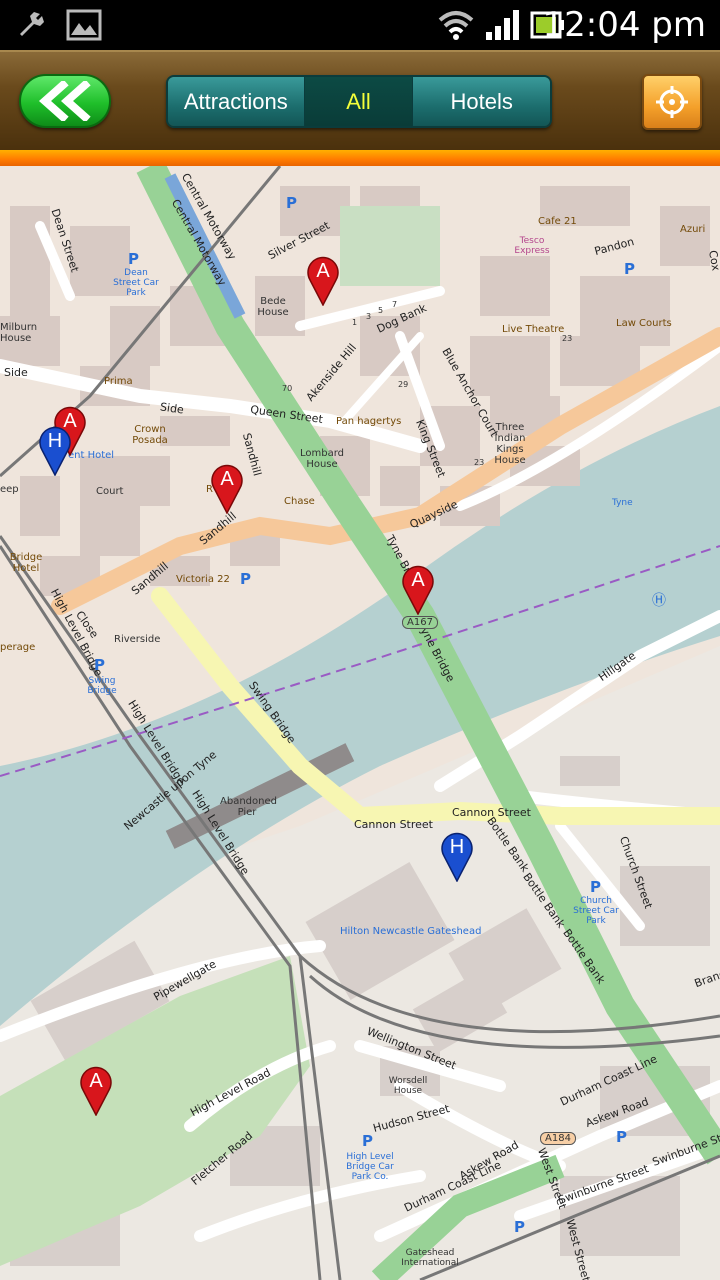 The height and width of the screenshot is (1280, 720). What do you see at coordinates (369, 316) in the screenshot?
I see `house-number: 3` at bounding box center [369, 316].